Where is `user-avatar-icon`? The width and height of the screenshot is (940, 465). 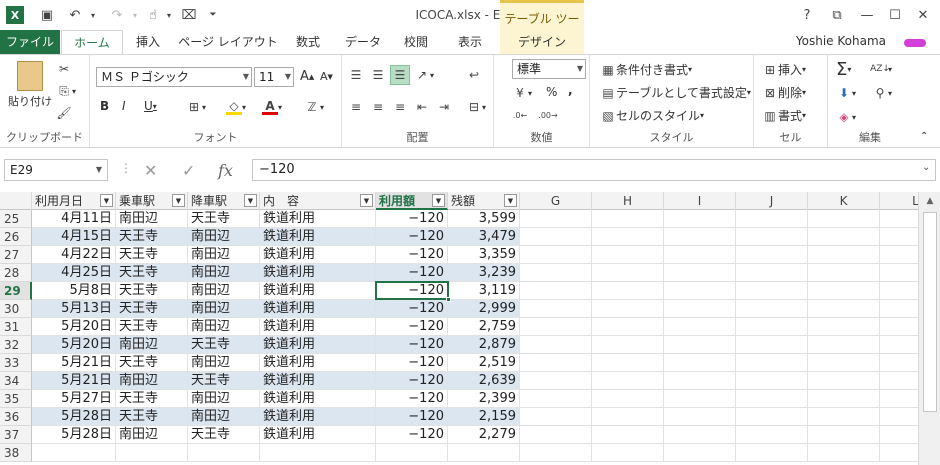 user-avatar-icon is located at coordinates (915, 43).